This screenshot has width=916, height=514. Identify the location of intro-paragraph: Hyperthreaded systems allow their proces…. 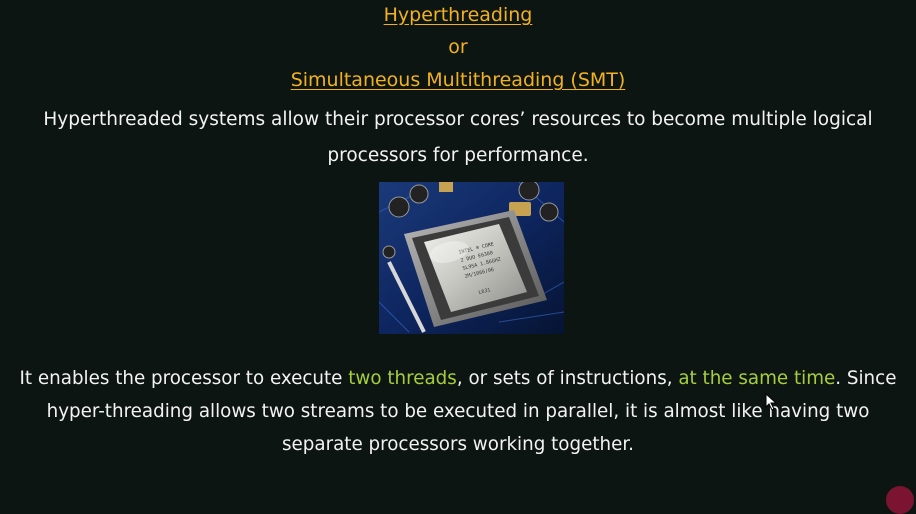
(458, 137).